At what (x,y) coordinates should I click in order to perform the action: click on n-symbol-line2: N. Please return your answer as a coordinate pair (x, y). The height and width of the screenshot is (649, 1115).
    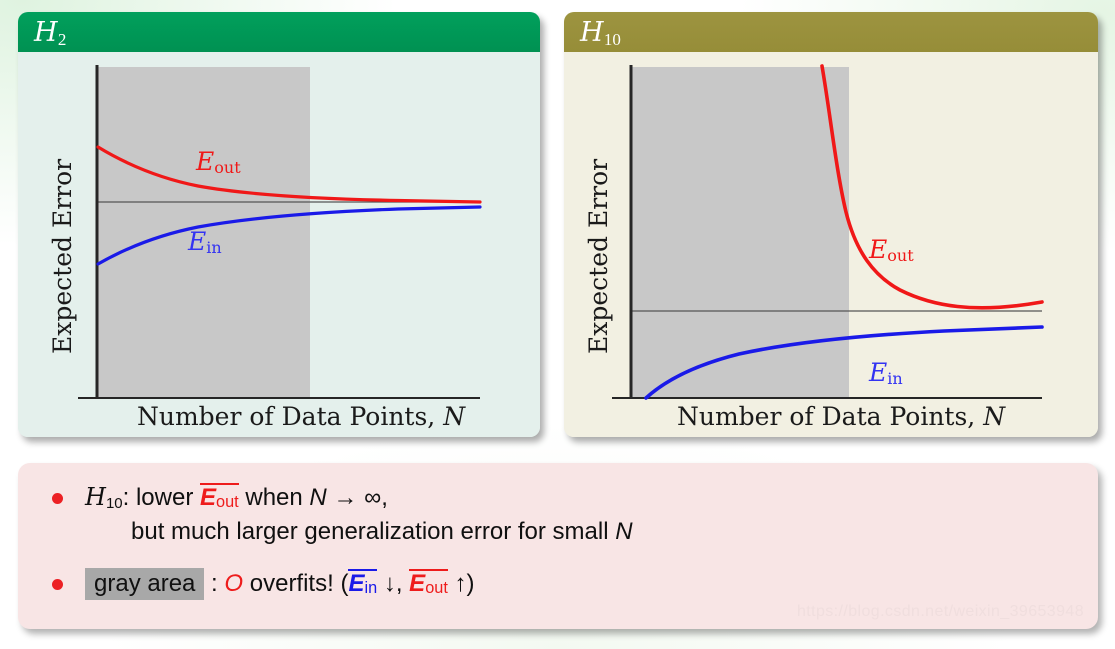
    Looking at the image, I should click on (624, 531).